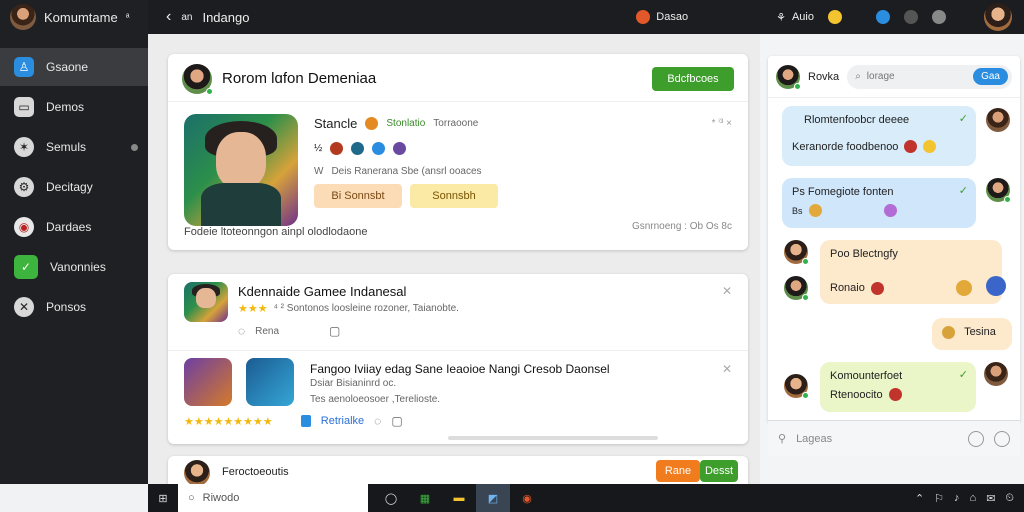 The height and width of the screenshot is (512, 1024). What do you see at coordinates (919, 498) in the screenshot?
I see `tray-icon: ⌃` at bounding box center [919, 498].